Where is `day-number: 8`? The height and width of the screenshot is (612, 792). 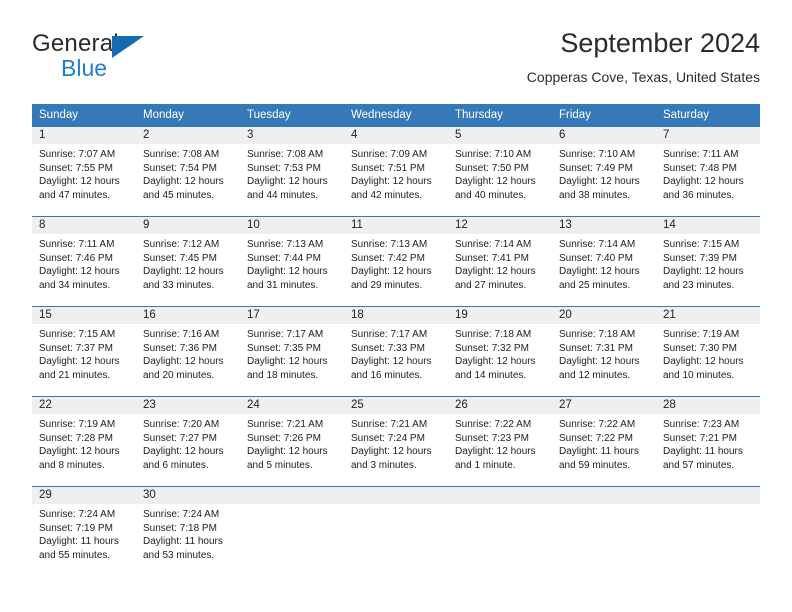
day-number: 8 is located at coordinates (84, 225).